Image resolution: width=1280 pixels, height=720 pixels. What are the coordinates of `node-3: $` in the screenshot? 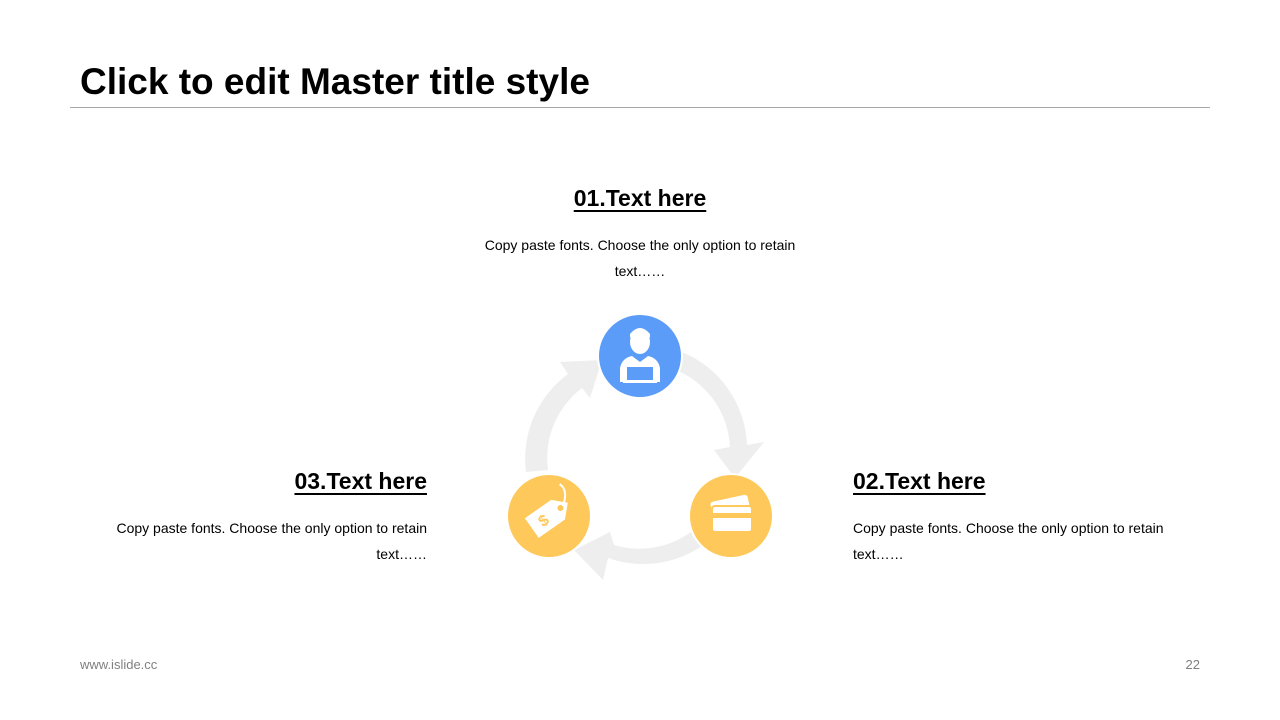 It's located at (549, 516).